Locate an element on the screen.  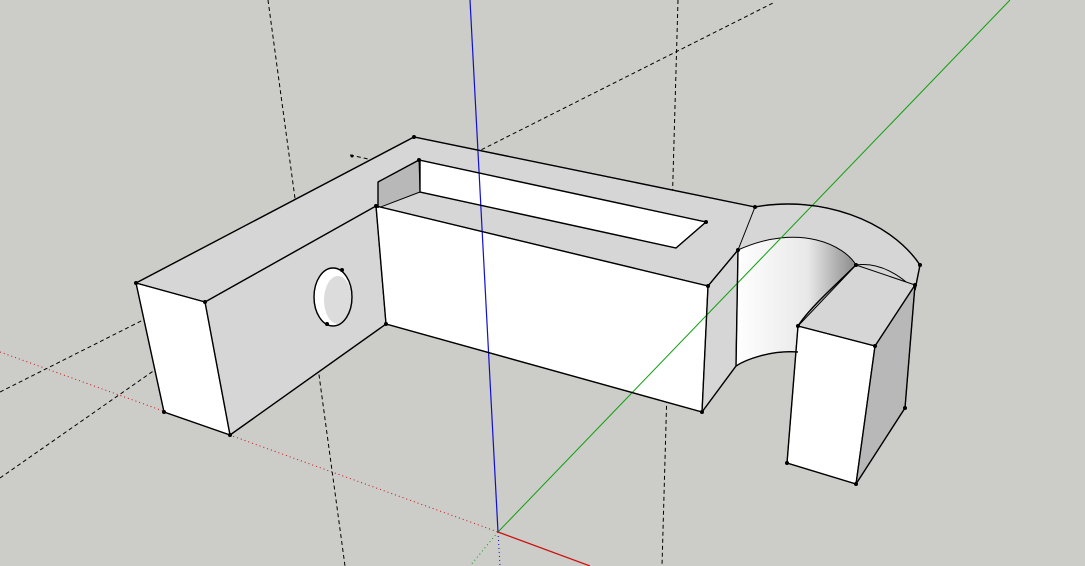
y-axis-negative is located at coordinates (484, 548).